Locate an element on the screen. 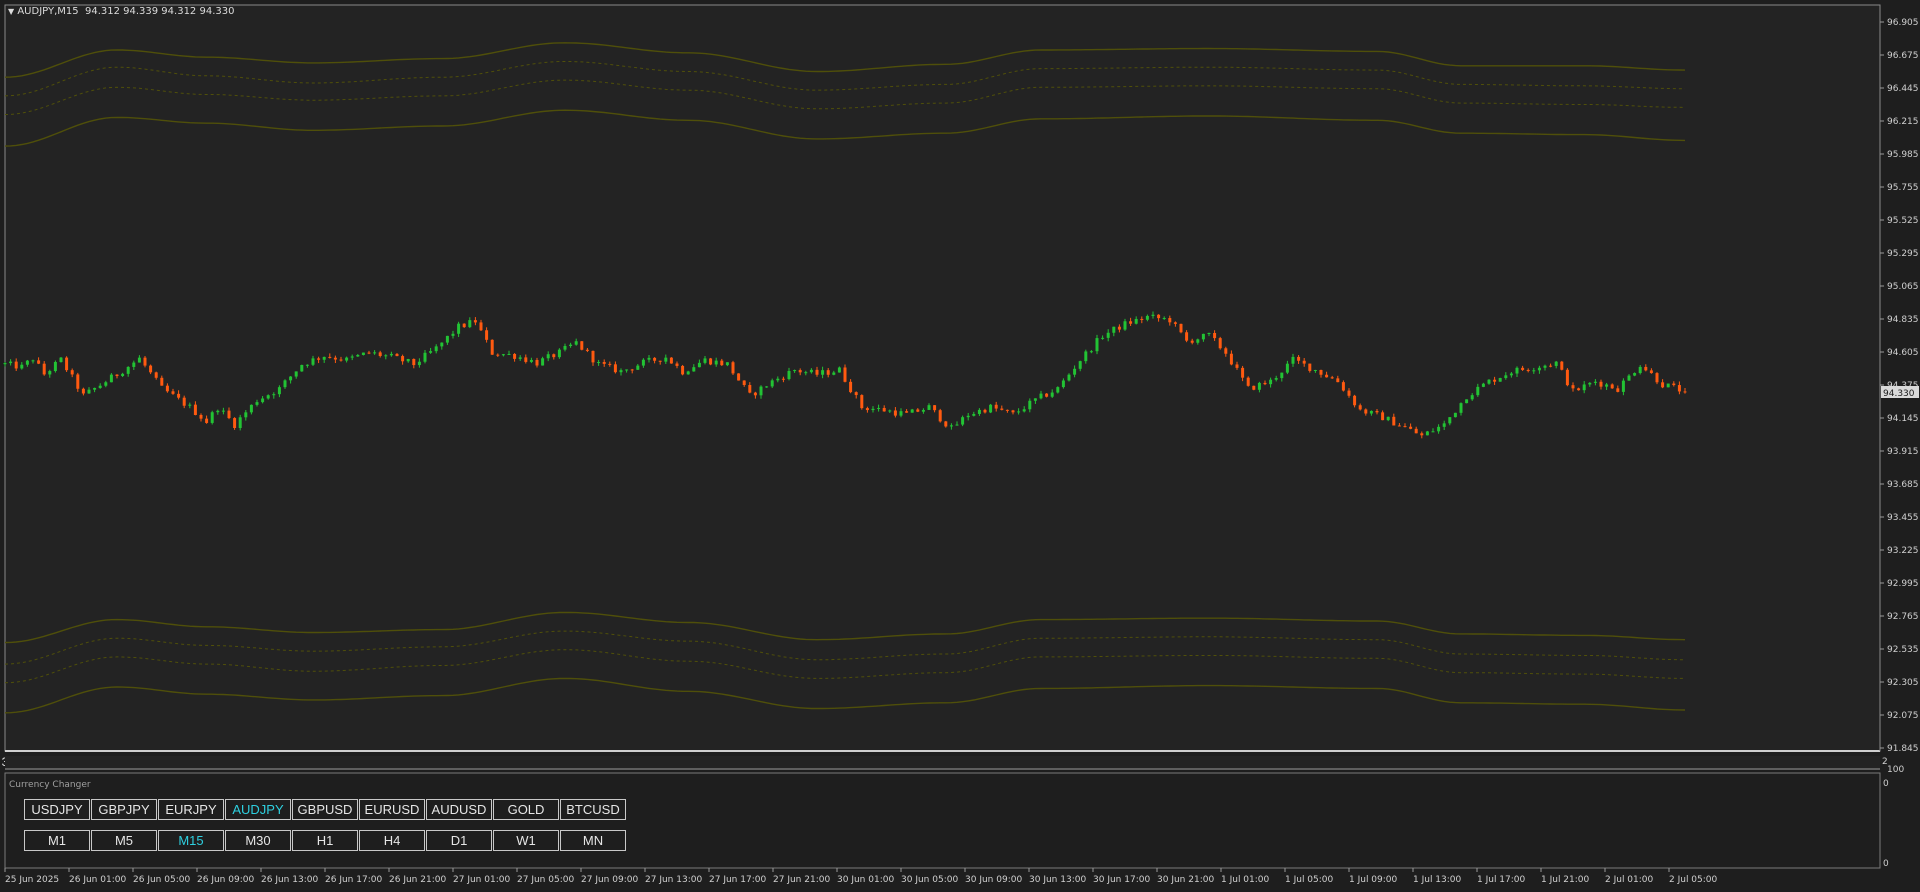  timeframe-button-m30: M30 is located at coordinates (258, 840).